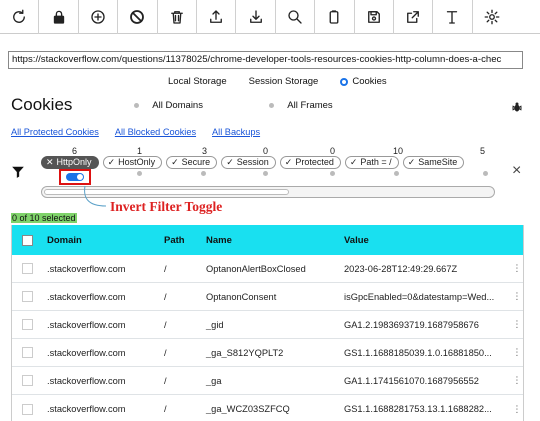 This screenshot has width=540, height=421. I want to click on filter-icon, so click(18, 172).